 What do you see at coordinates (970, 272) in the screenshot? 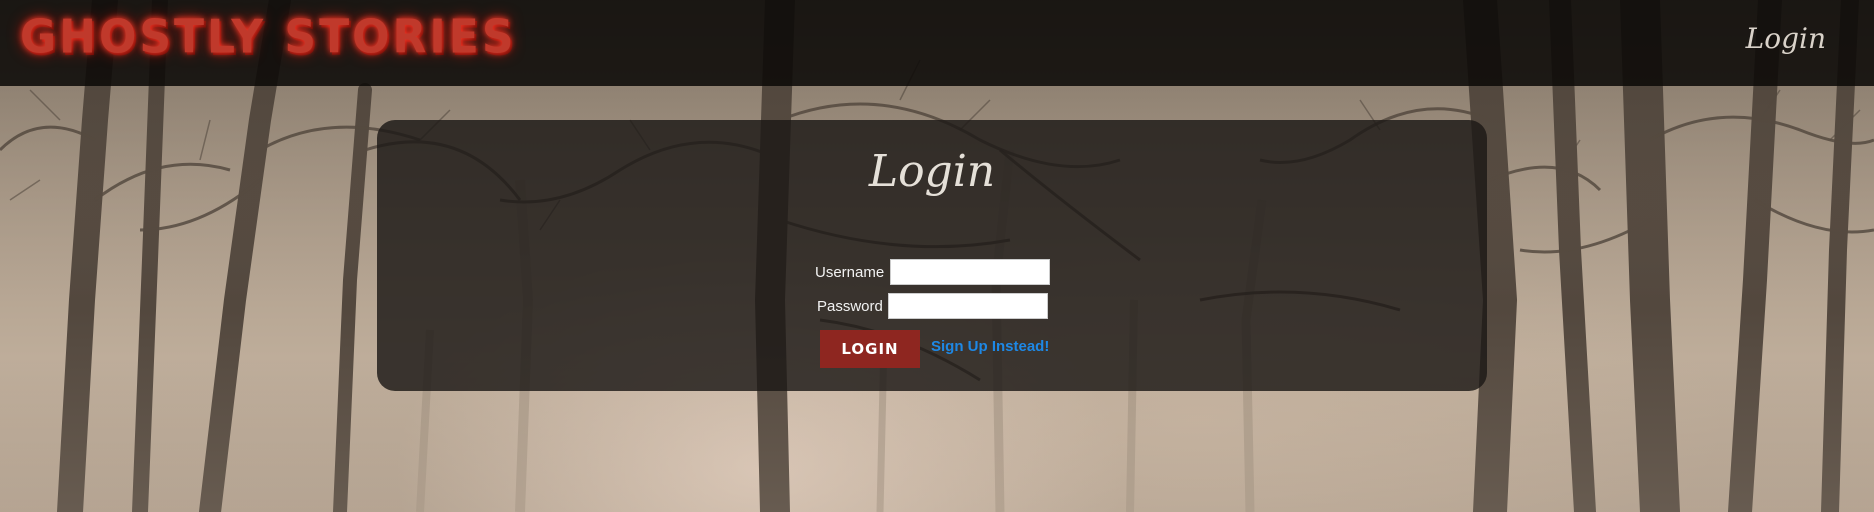
I see `username-input` at bounding box center [970, 272].